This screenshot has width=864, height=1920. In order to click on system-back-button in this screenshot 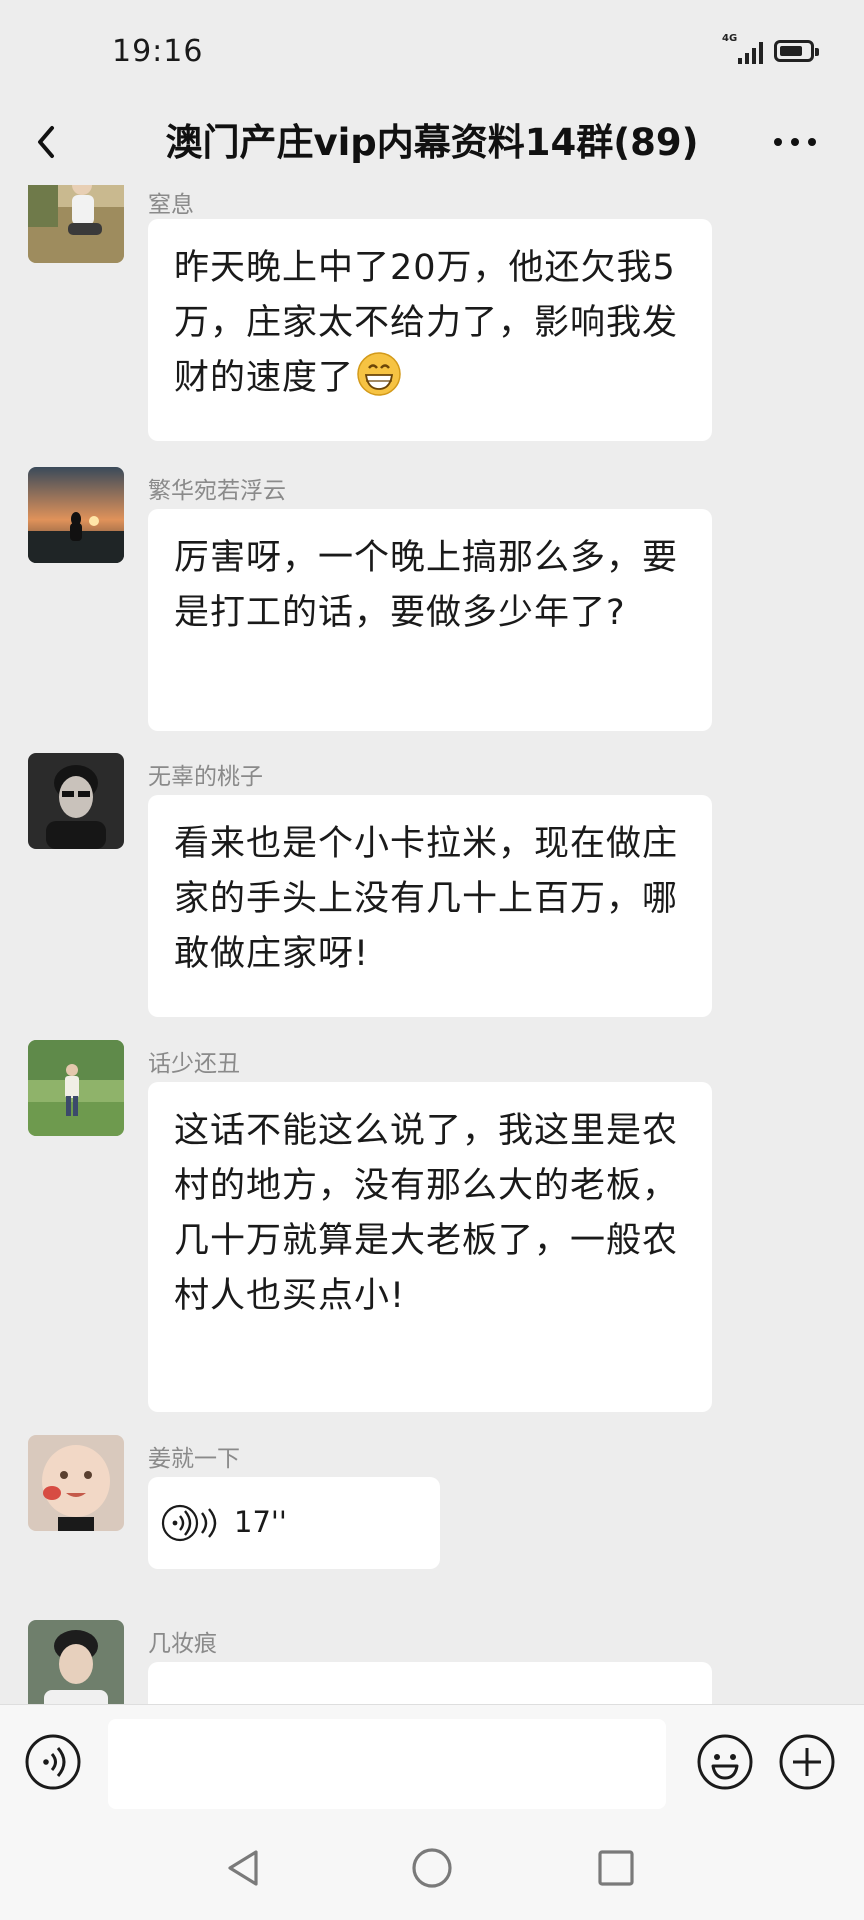, I will do `click(244, 1868)`.